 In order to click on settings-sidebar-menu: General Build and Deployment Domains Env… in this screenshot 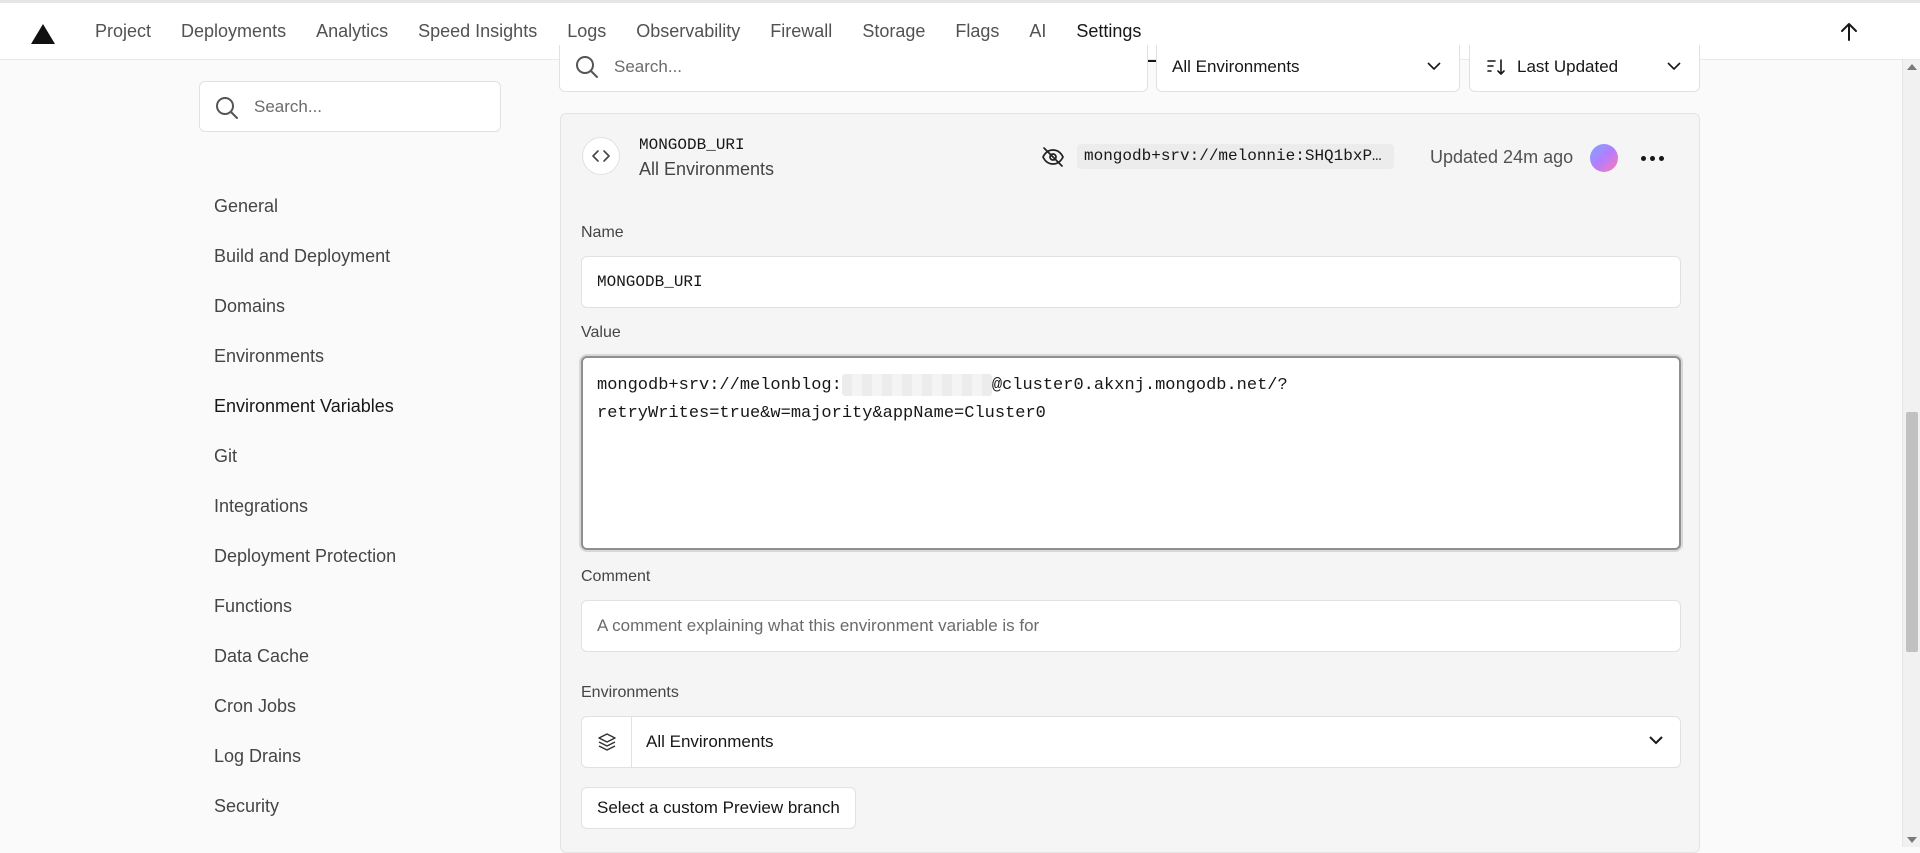, I will do `click(305, 515)`.